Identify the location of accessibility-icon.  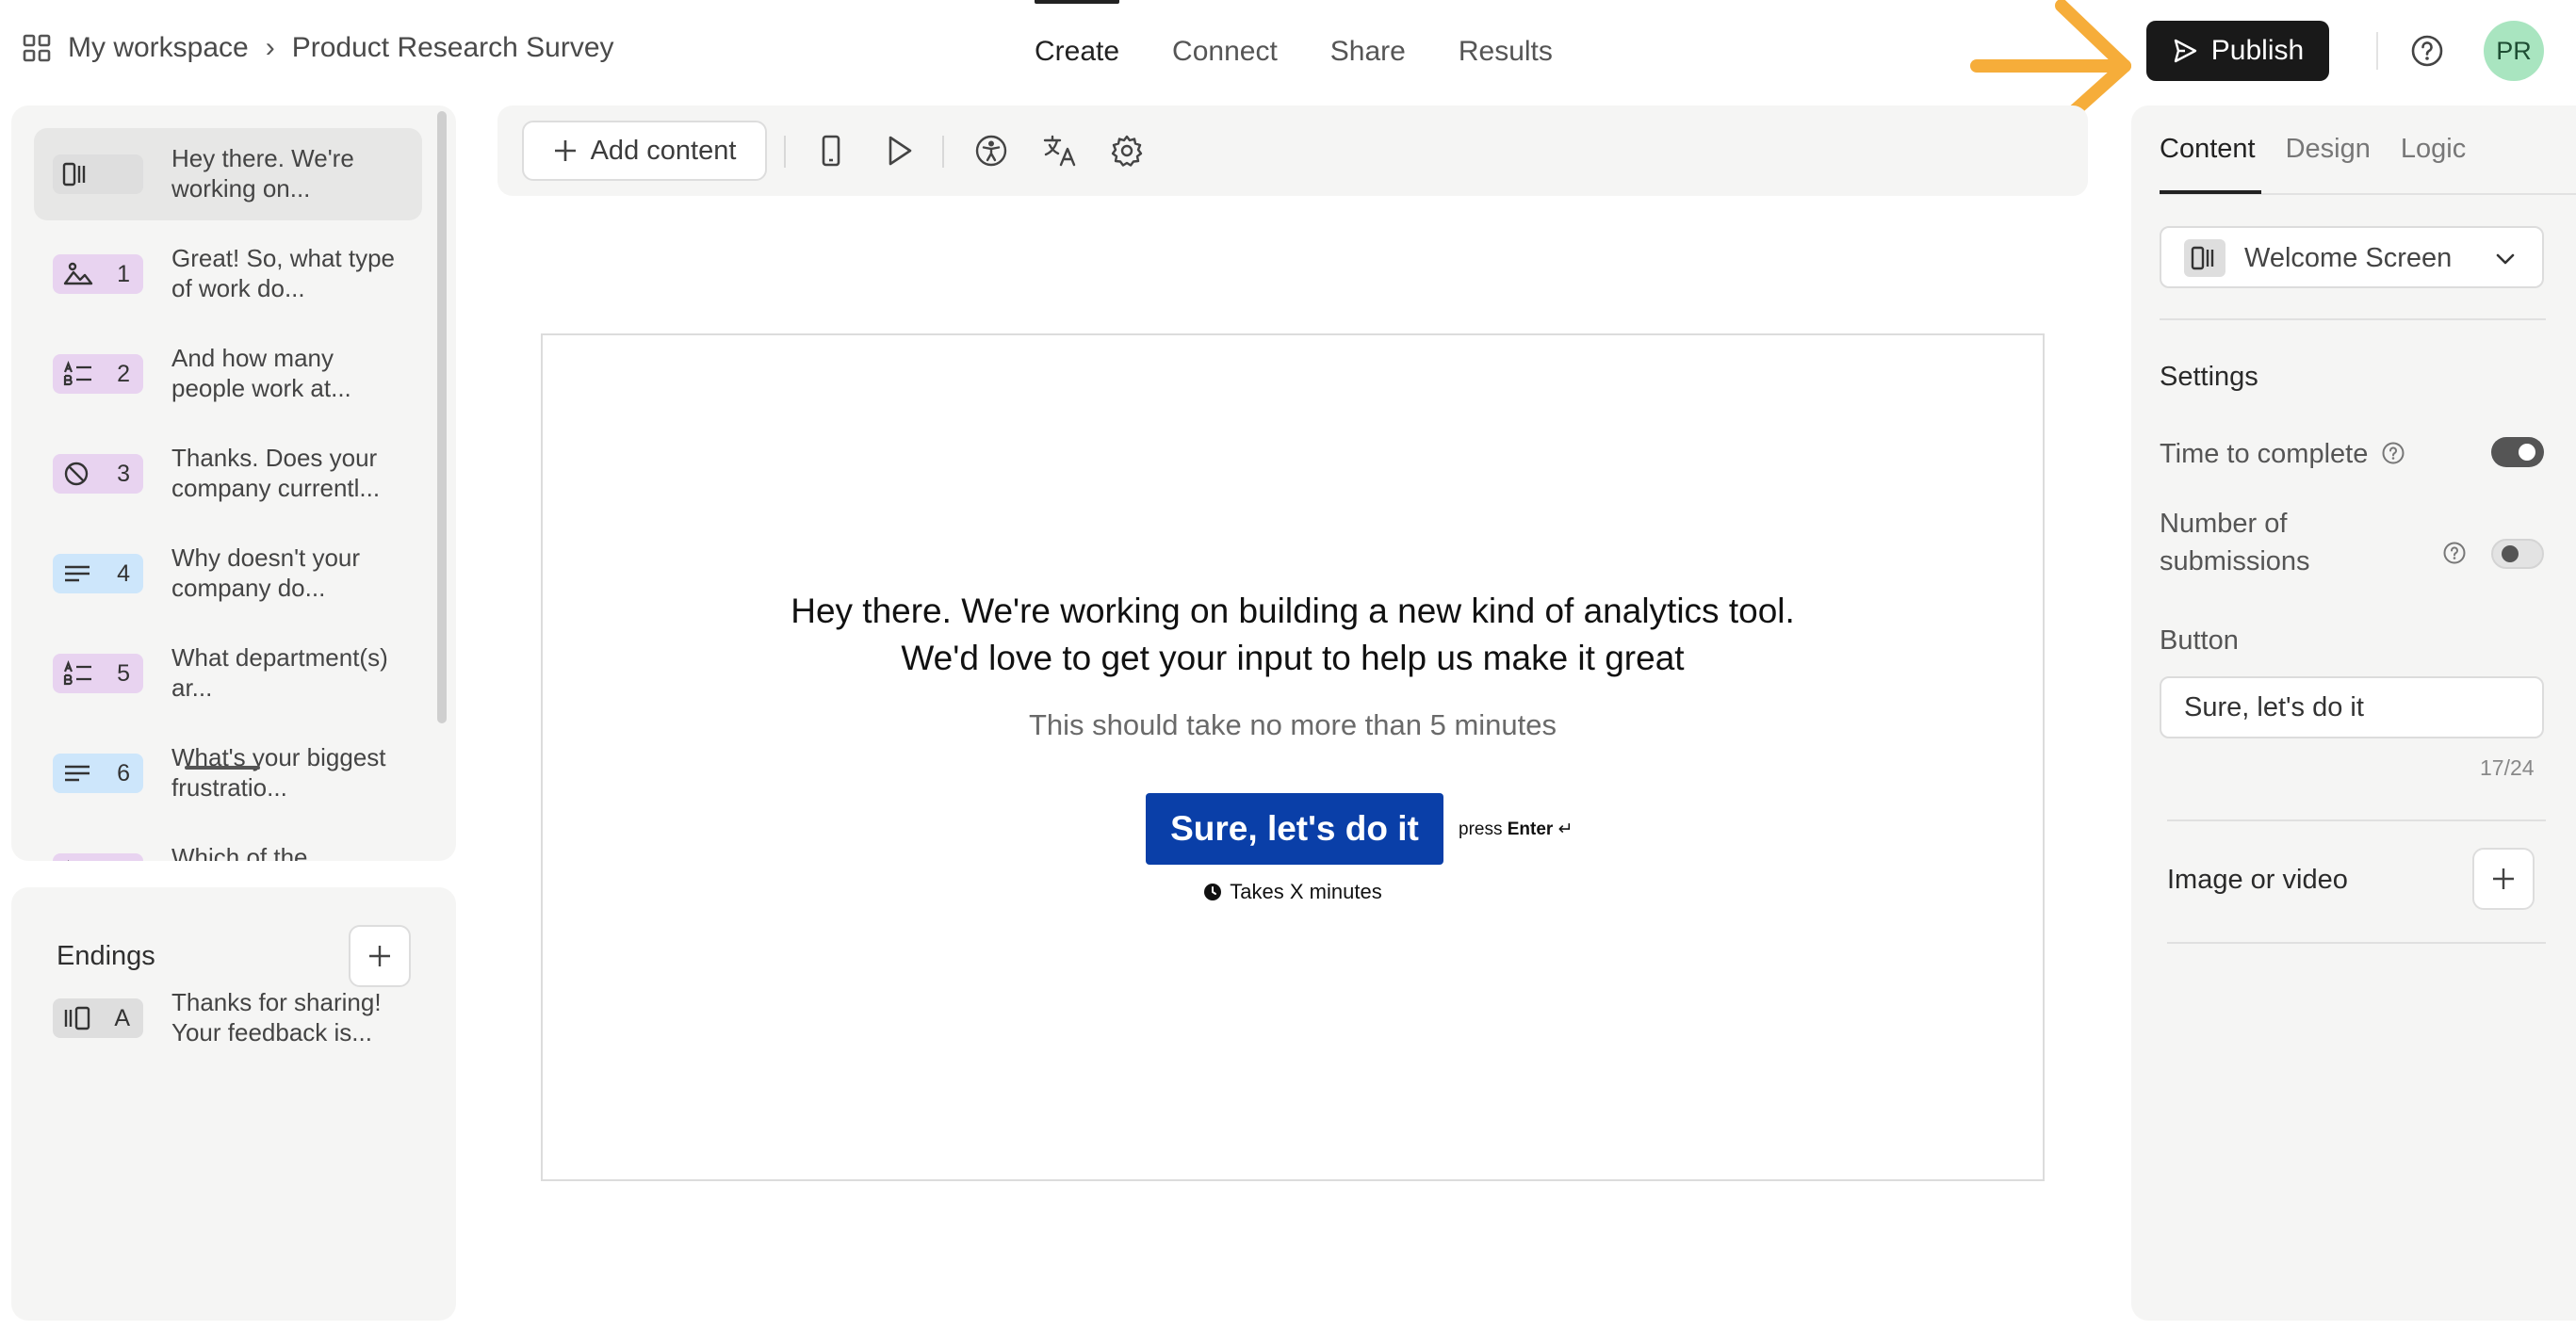
(991, 151).